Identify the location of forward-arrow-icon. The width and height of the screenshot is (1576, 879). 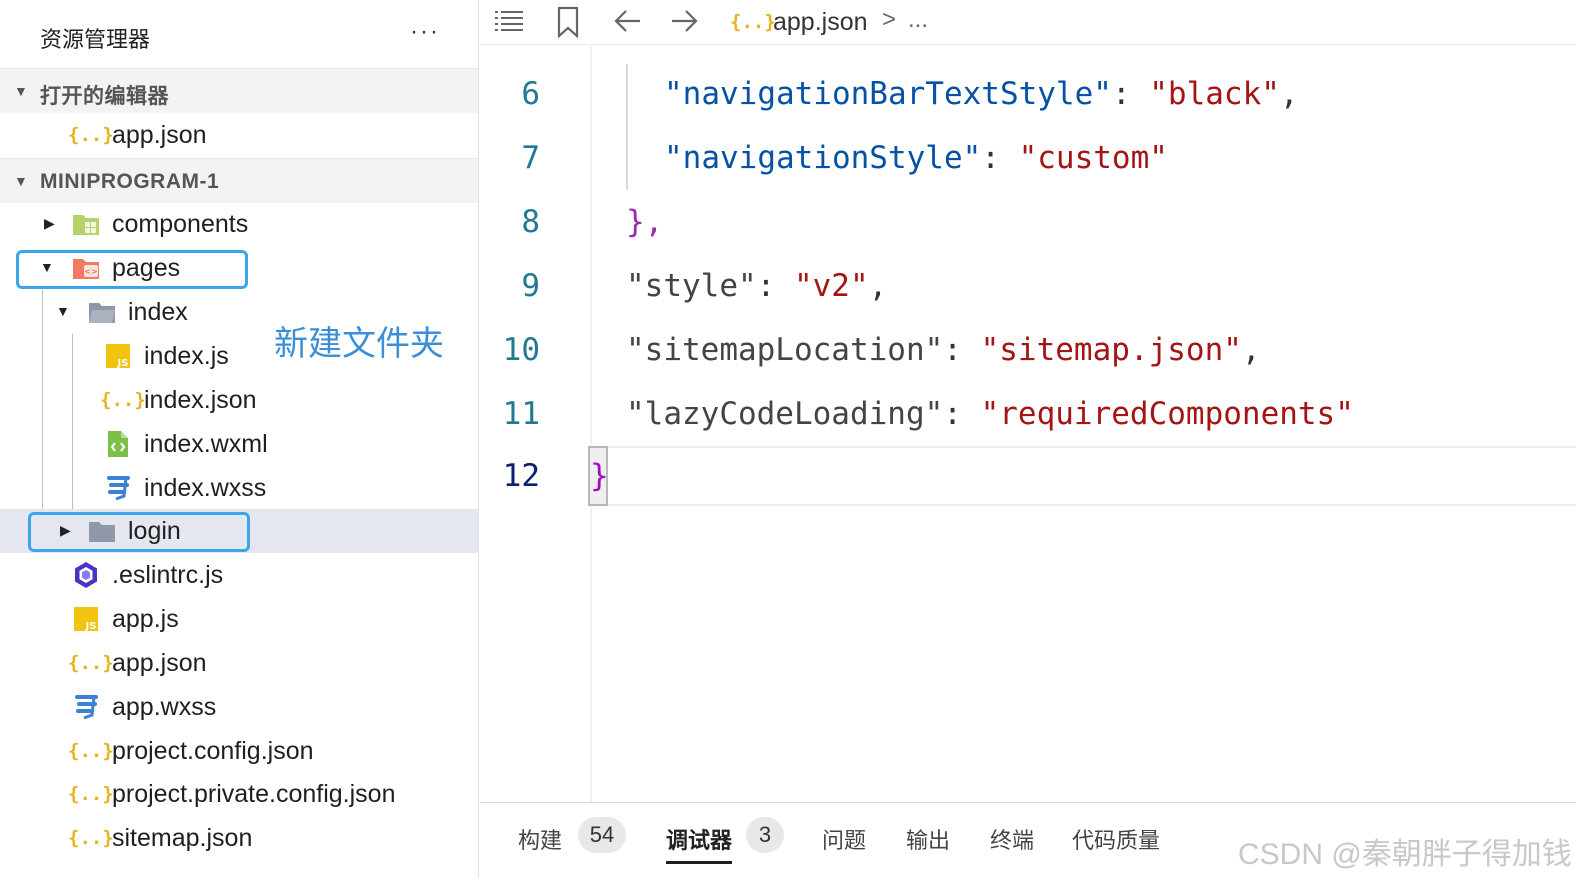
(684, 24).